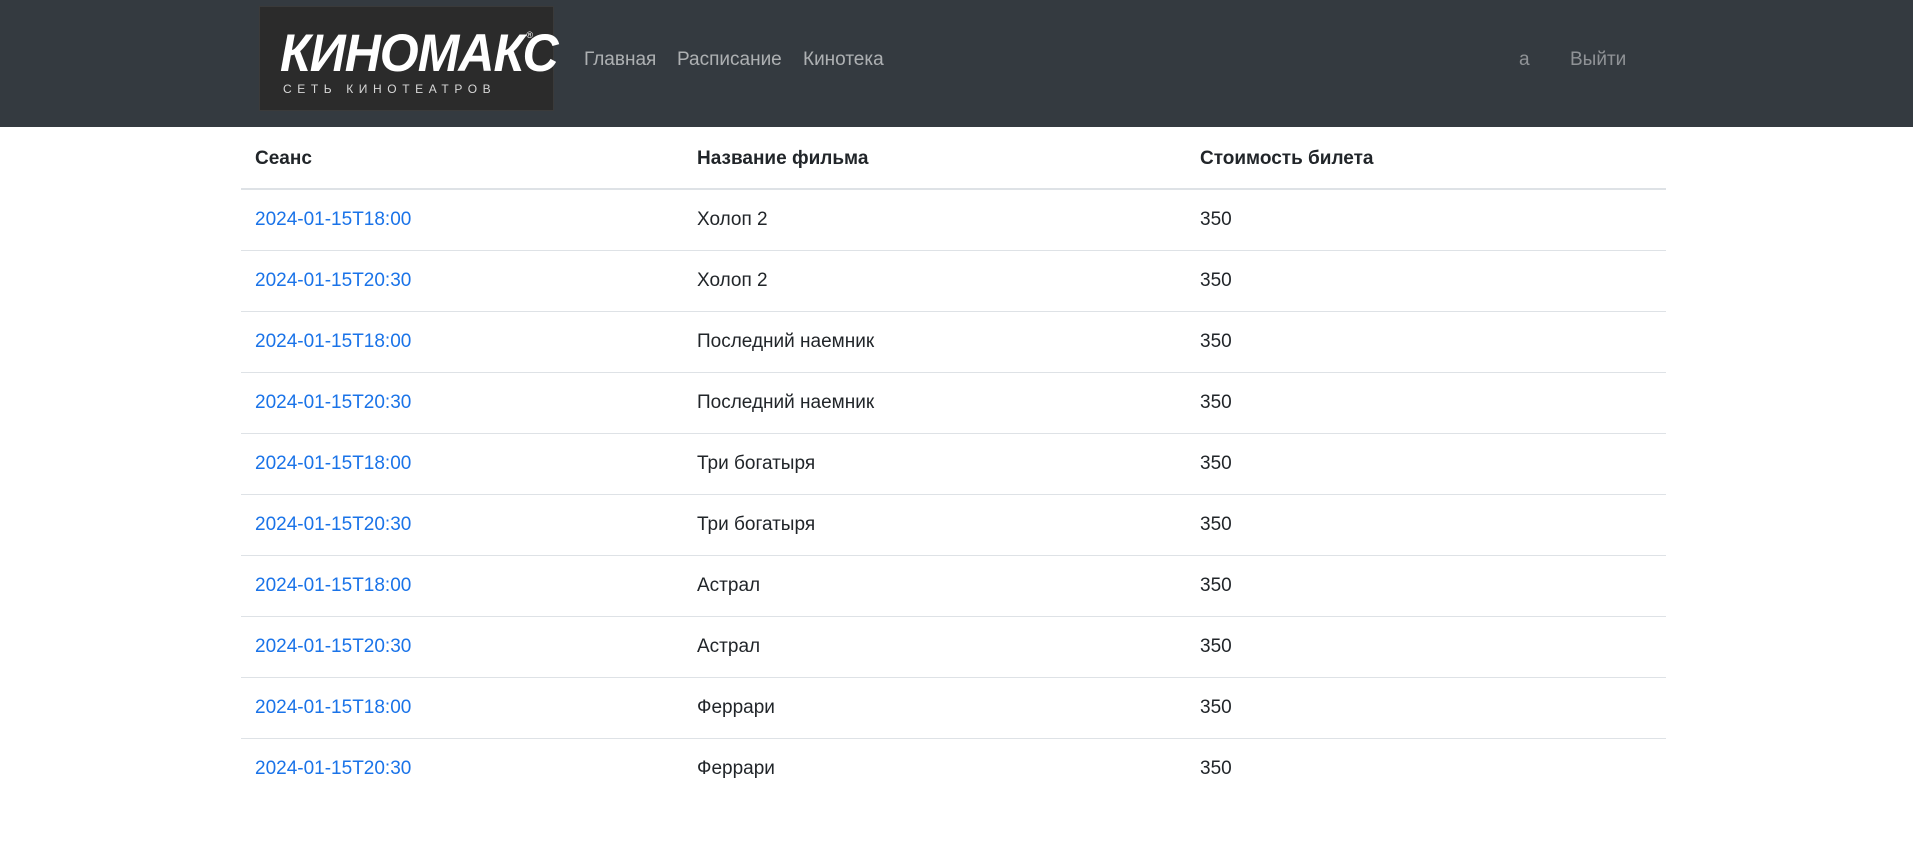 Image resolution: width=1913 pixels, height=857 pixels. What do you see at coordinates (953, 768) in the screenshot?
I see `table-row: 2024-01-15T20:30 Феррари 350` at bounding box center [953, 768].